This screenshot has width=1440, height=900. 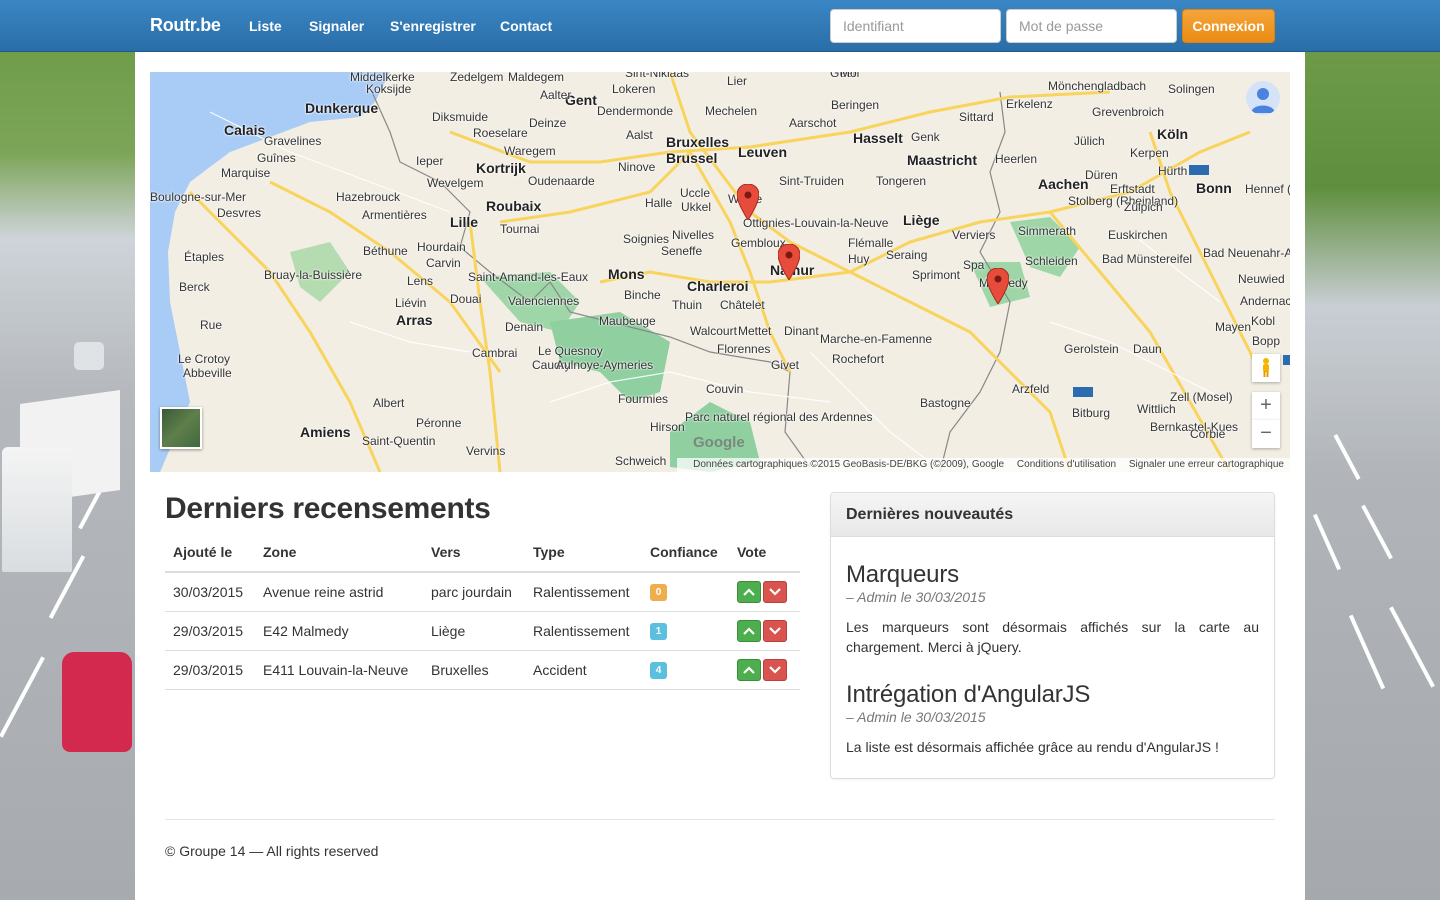 What do you see at coordinates (526, 26) in the screenshot?
I see `nav-link-contact: Contact` at bounding box center [526, 26].